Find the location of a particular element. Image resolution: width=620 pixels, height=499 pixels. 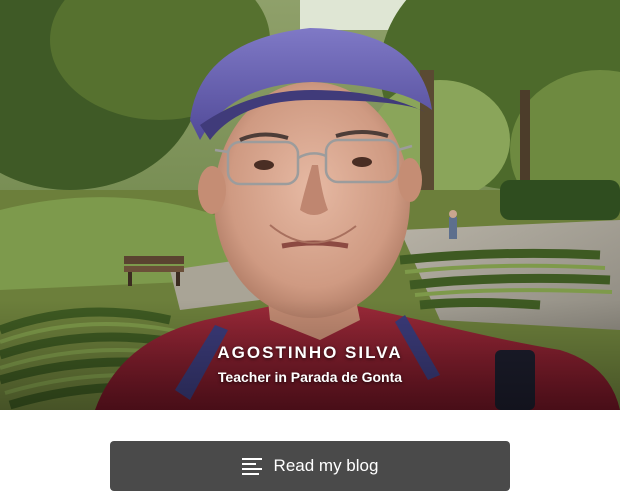

blog-lines-icon is located at coordinates (251, 466).